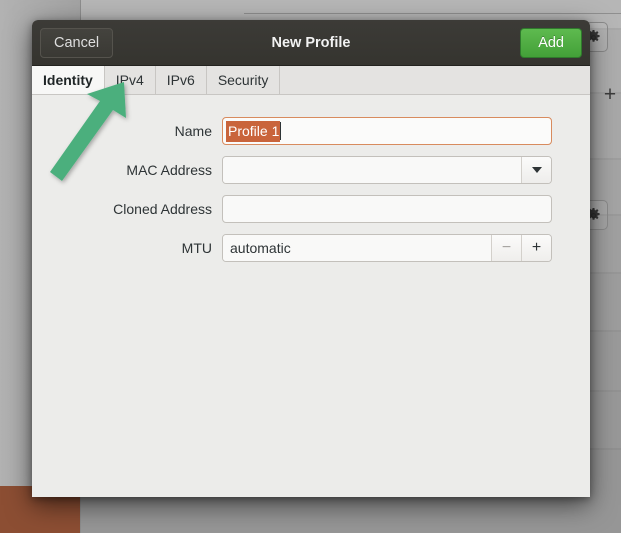 The width and height of the screenshot is (621, 533). I want to click on row-mtu: MTU automatic − +, so click(311, 248).